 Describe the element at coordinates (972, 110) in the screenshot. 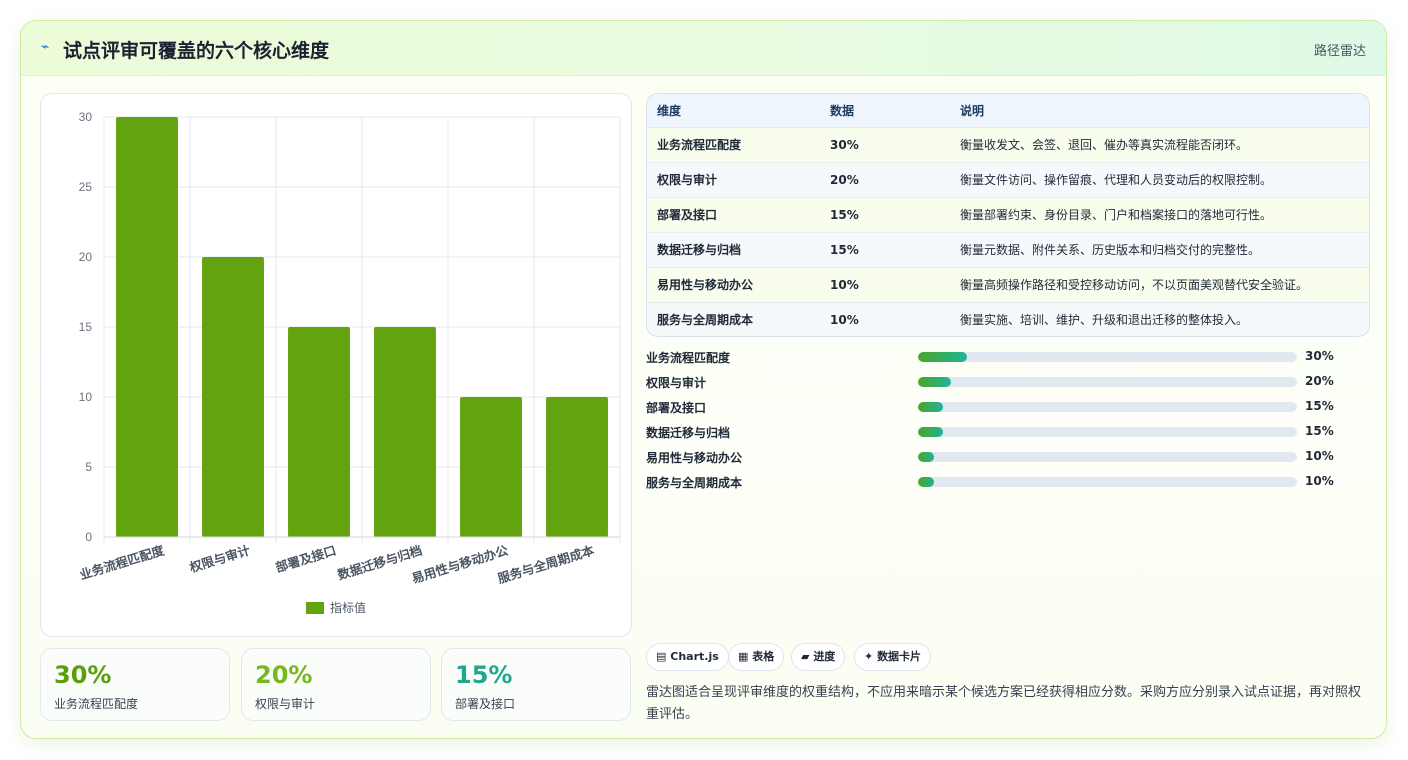

I see `table-header-description: 说明` at that location.